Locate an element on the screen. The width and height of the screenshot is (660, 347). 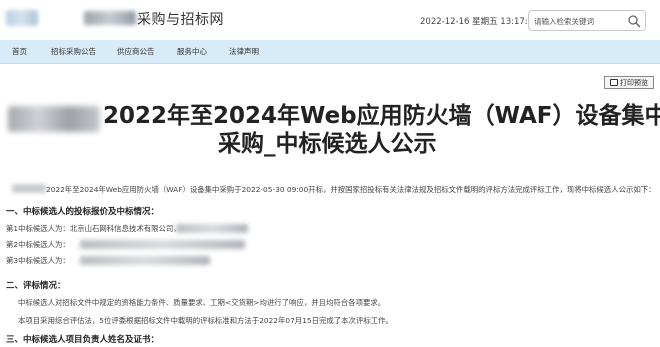
print-preview-button: 打印预览 is located at coordinates (629, 82).